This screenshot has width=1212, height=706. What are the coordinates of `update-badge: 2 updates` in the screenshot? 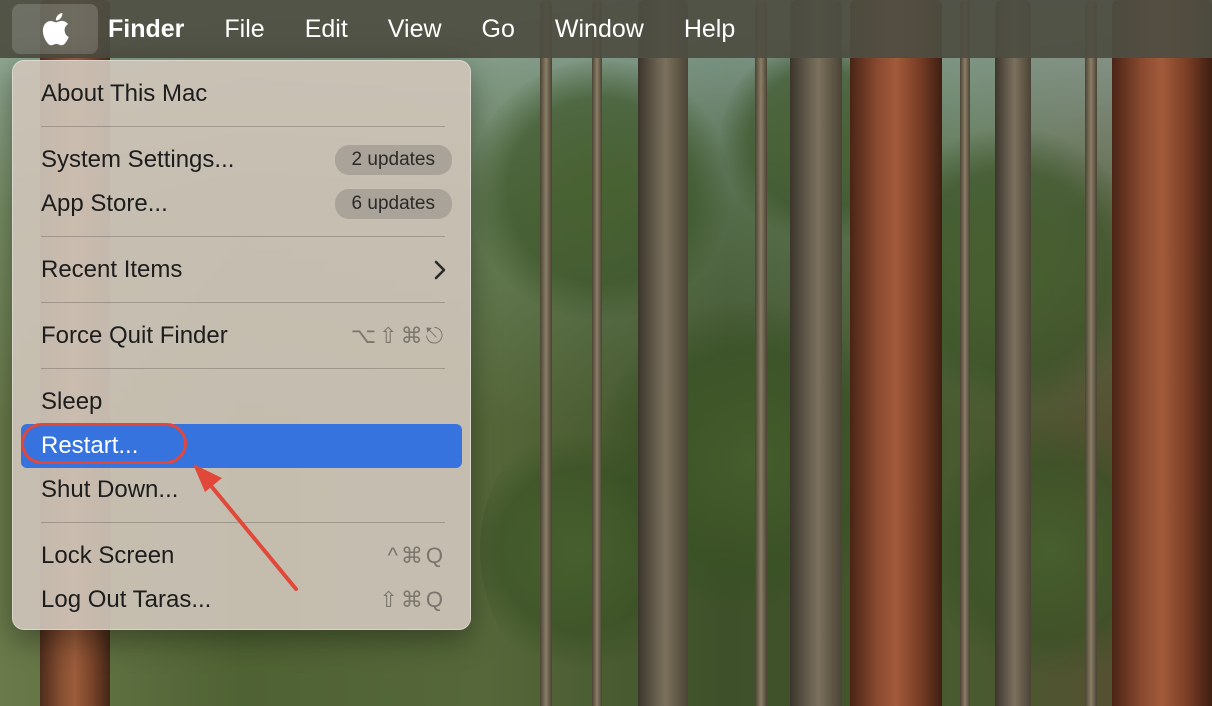 It's located at (393, 160).